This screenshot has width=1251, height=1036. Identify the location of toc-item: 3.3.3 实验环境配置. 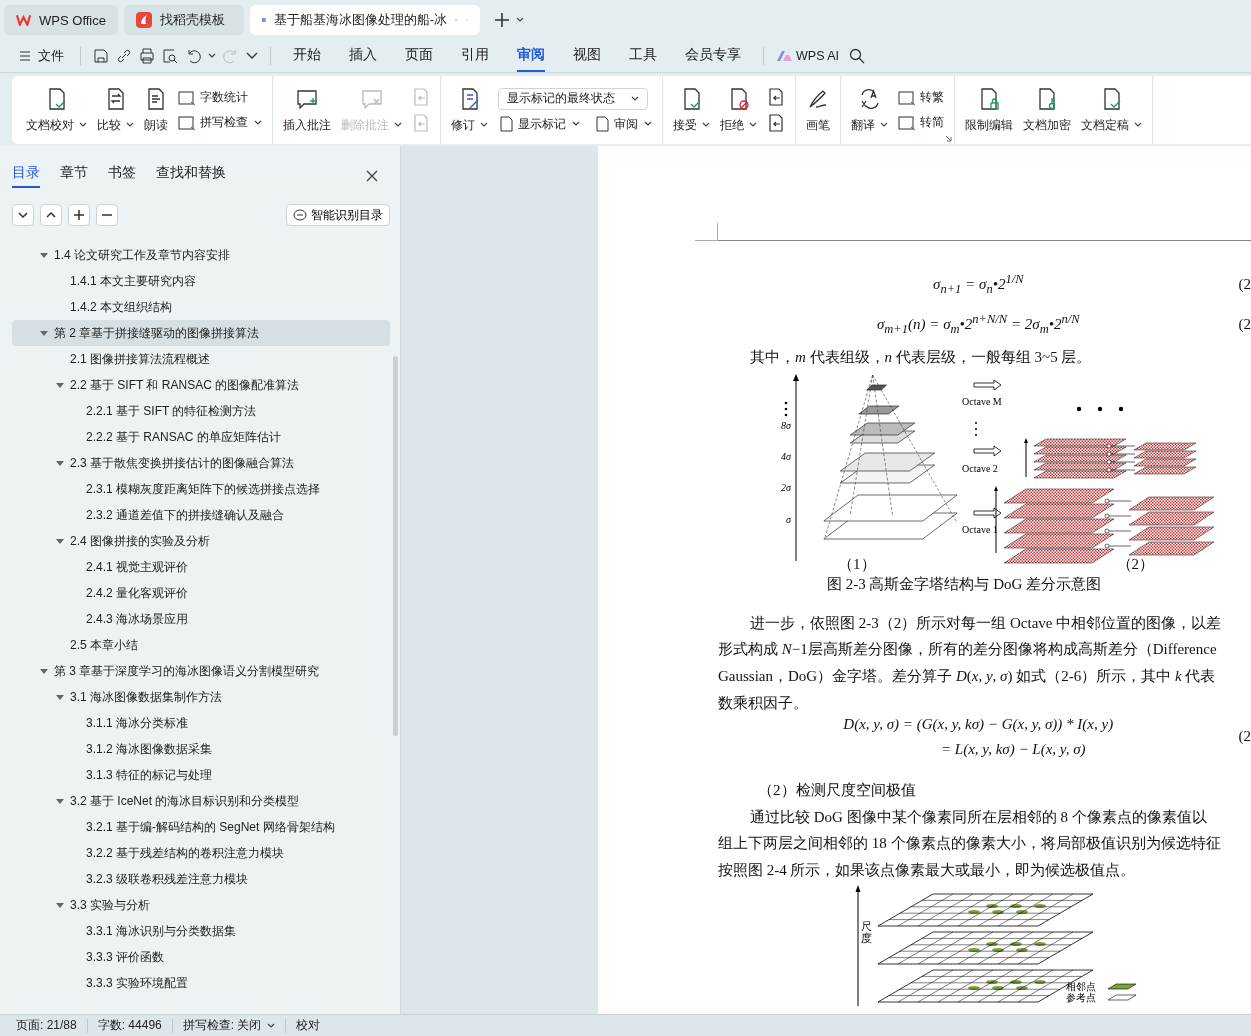
(201, 983).